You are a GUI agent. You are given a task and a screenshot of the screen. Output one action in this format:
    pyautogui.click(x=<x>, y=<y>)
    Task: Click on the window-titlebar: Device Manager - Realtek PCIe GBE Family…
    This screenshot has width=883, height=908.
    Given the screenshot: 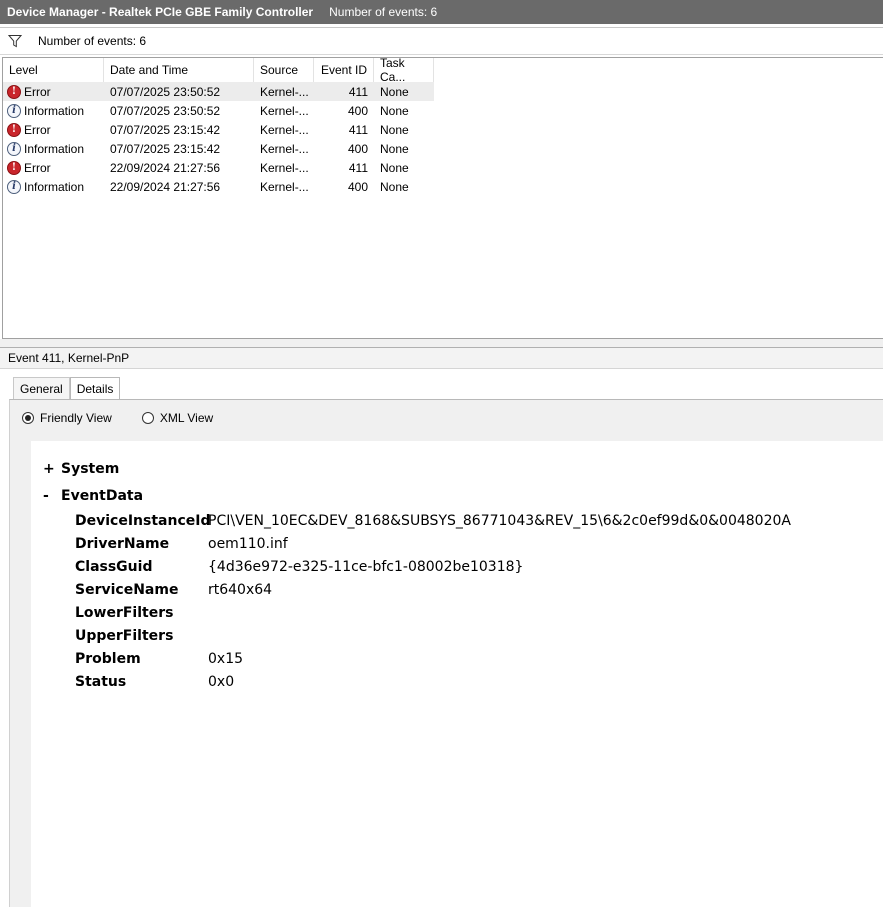 What is the action you would take?
    pyautogui.click(x=441, y=12)
    